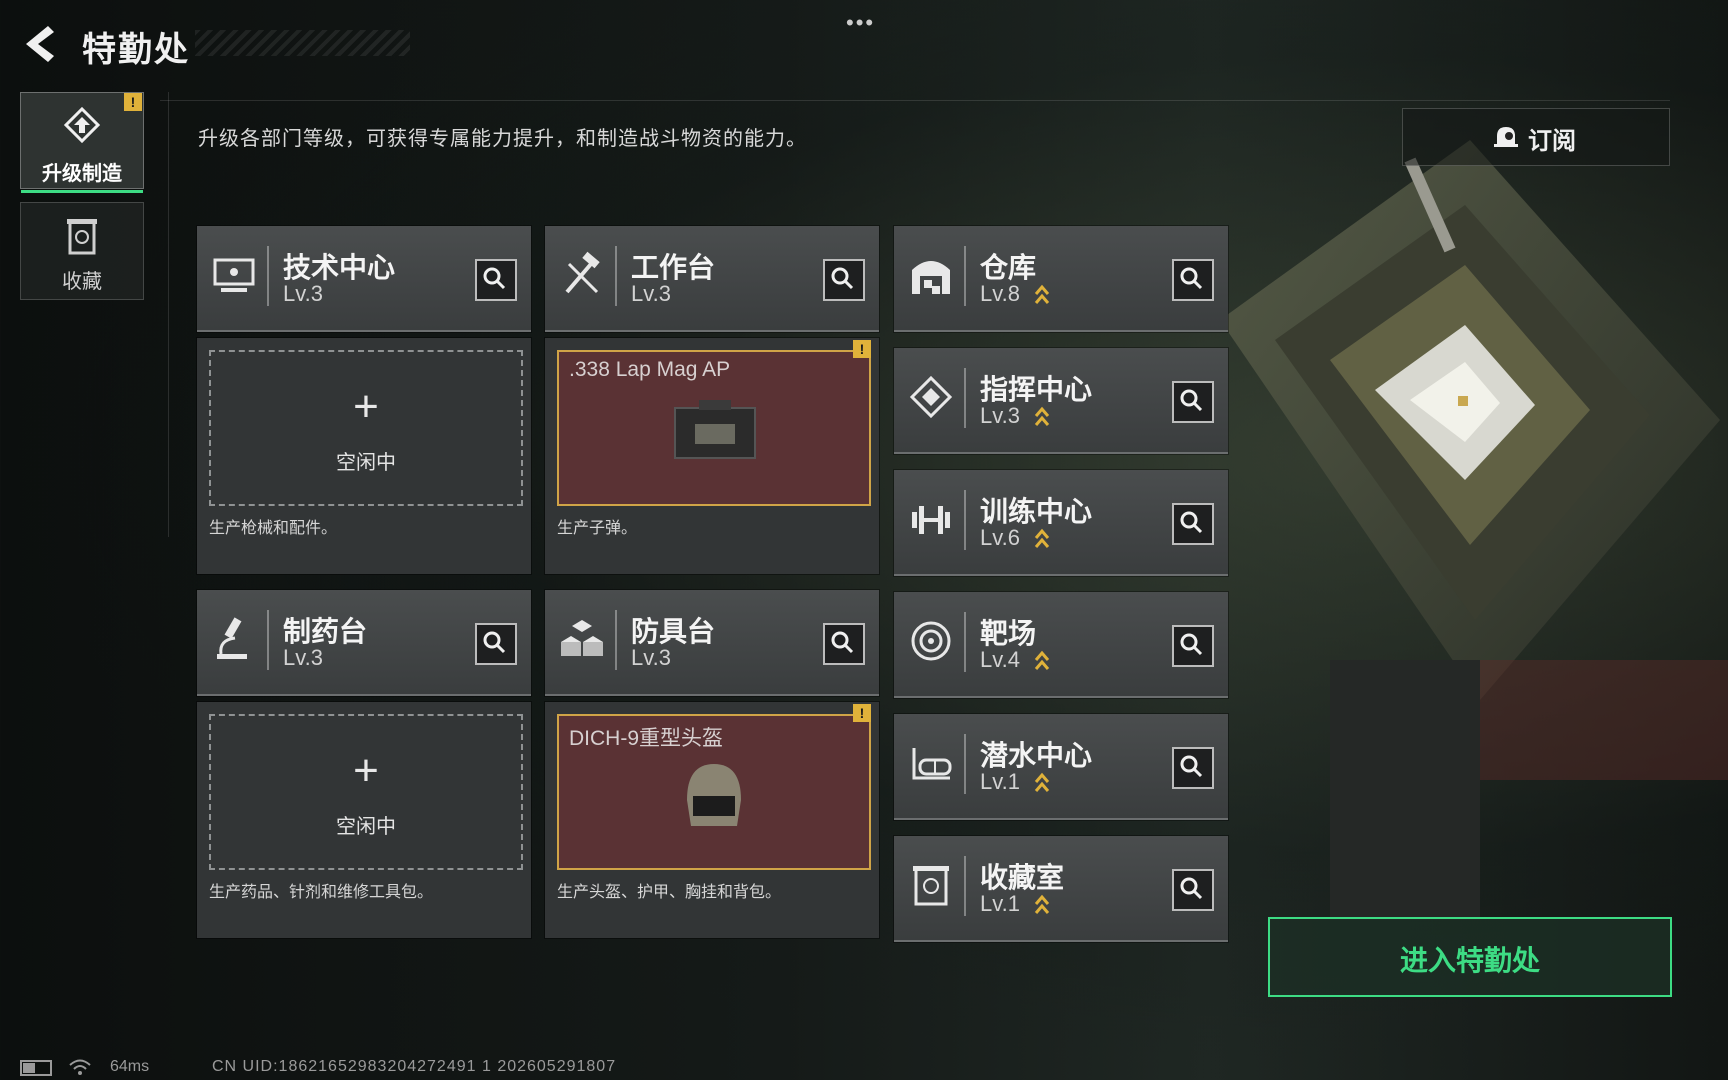 This screenshot has height=1080, width=1728. I want to click on dept-card-training-center: 训练中心 Lv.6, so click(1061, 523).